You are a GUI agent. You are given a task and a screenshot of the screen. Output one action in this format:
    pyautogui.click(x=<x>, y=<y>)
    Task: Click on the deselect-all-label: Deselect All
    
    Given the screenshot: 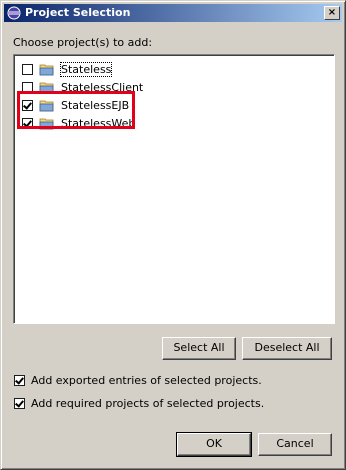 What is the action you would take?
    pyautogui.click(x=287, y=347)
    